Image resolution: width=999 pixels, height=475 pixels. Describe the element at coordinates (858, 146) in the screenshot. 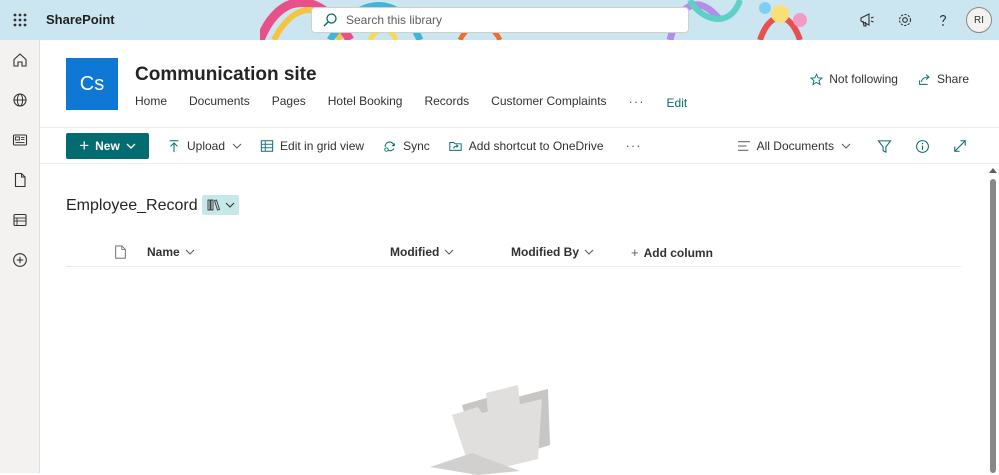

I see `command-bar-right: All Documents` at that location.